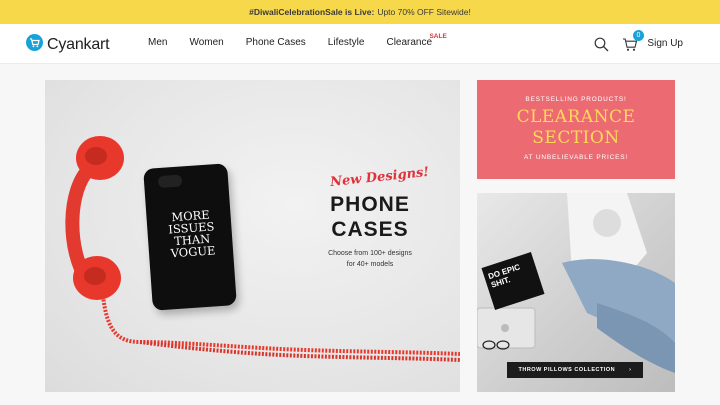 This screenshot has height=405, width=720. What do you see at coordinates (370, 259) in the screenshot?
I see `hero-subtitle: Choose from 100+ designs for 40+ models` at bounding box center [370, 259].